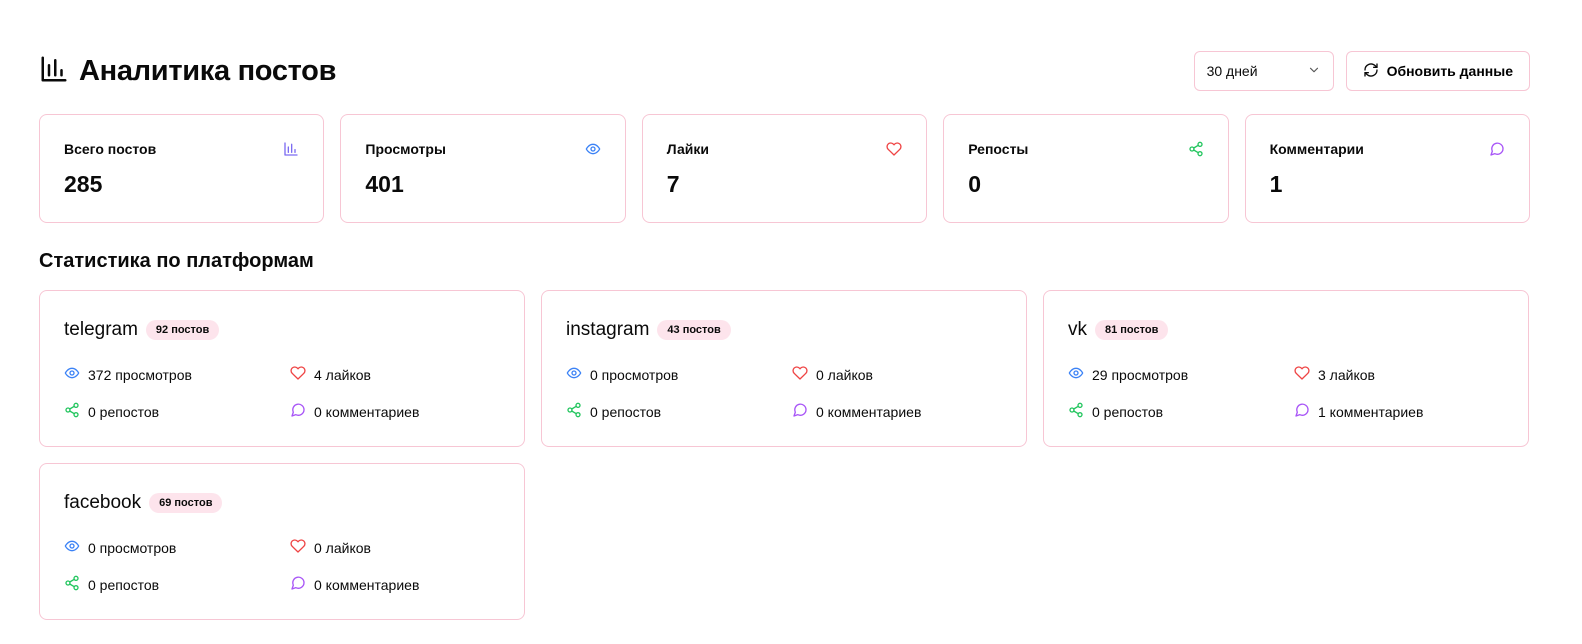  I want to click on stat-label: Комментарии, so click(1316, 149).